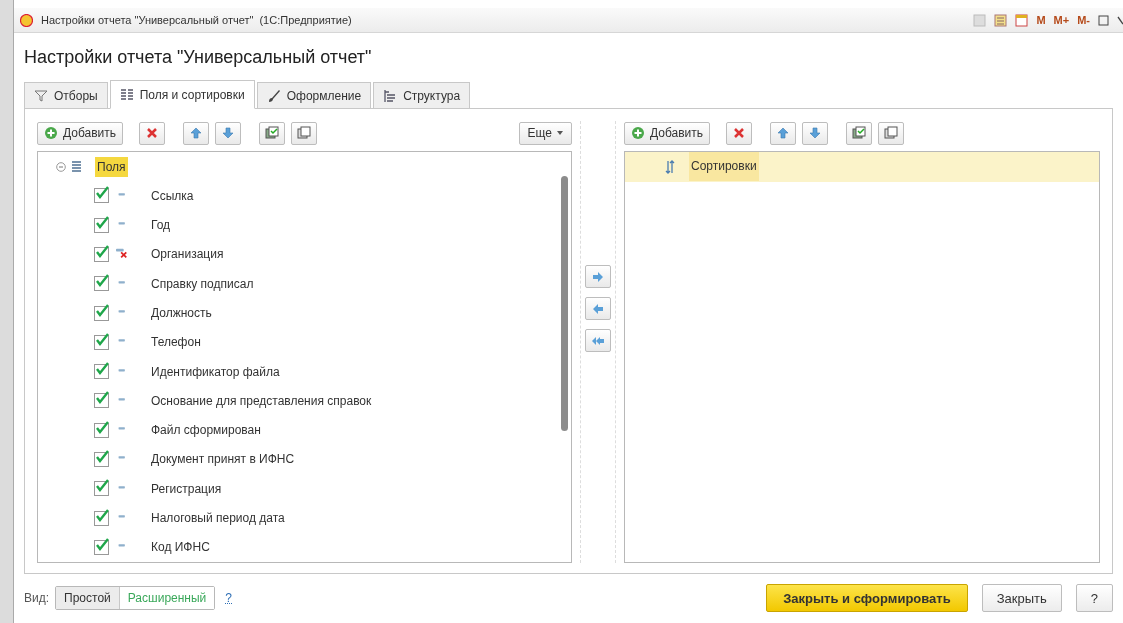 The width and height of the screenshot is (1123, 623). Describe the element at coordinates (273, 95) in the screenshot. I see `brush-icon` at that location.